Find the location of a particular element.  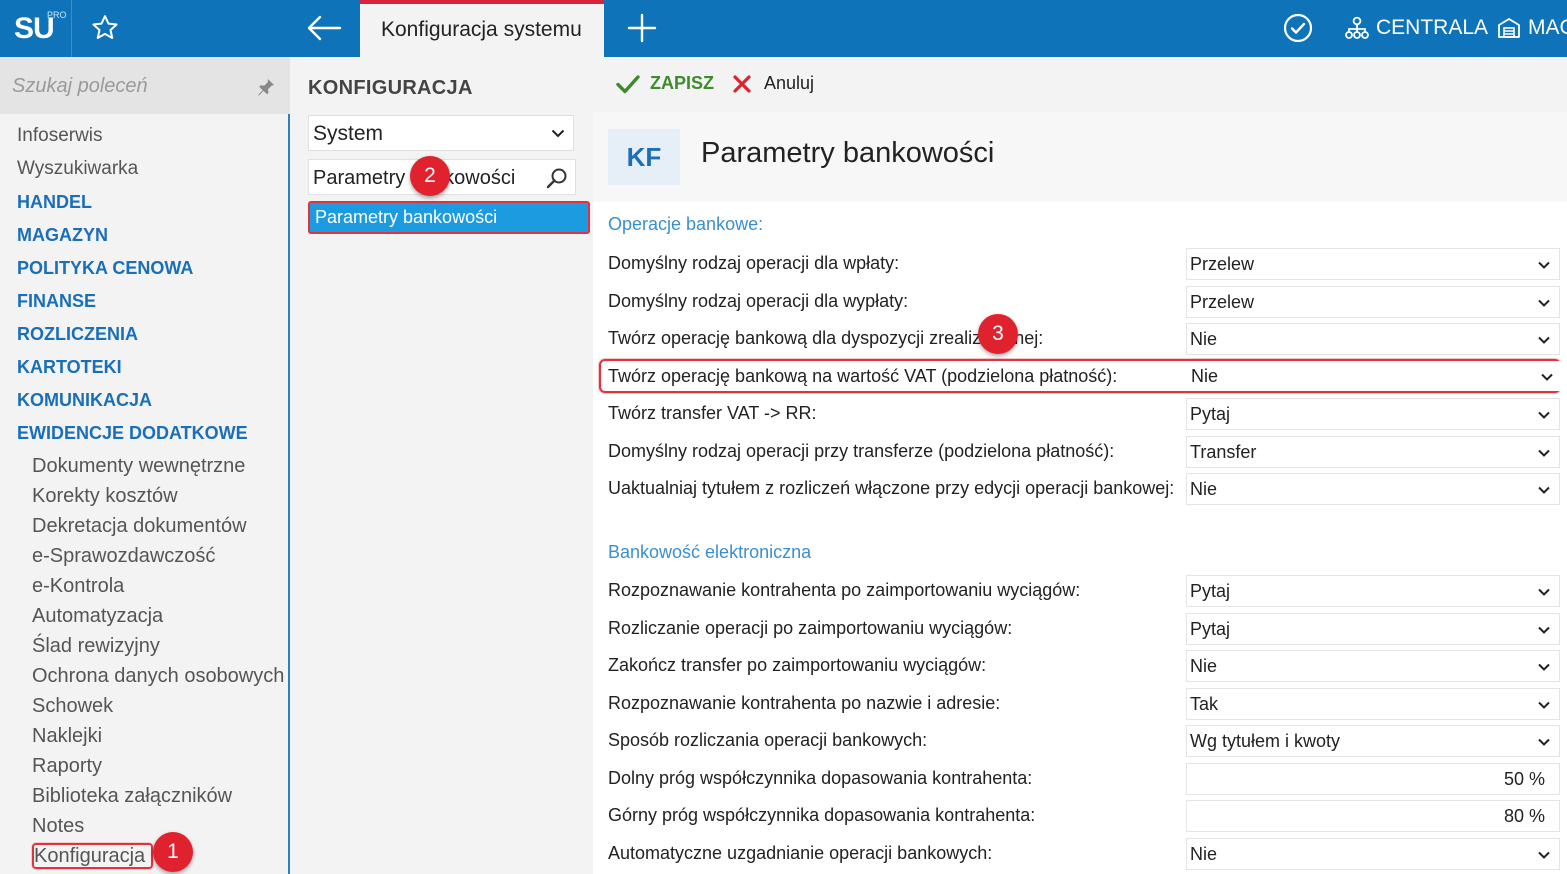

setting-value: Wg tytułem i kwoty is located at coordinates (1265, 741).